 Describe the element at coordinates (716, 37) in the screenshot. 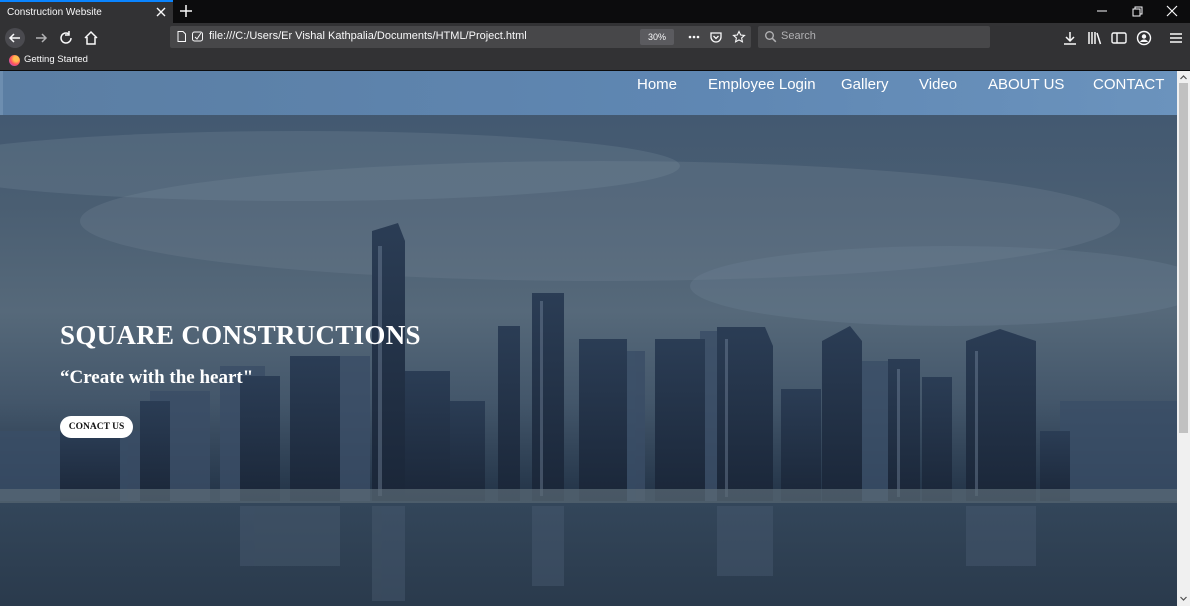

I see `pocket-icon` at that location.